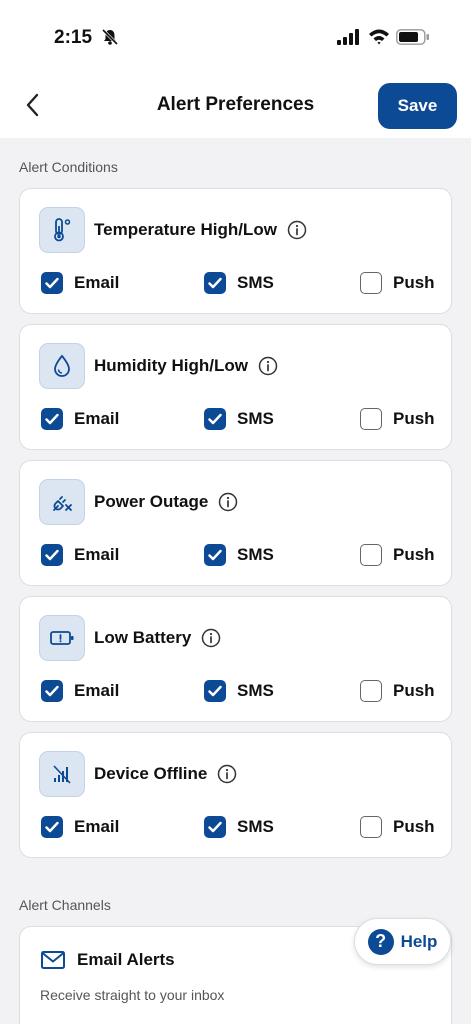 The image size is (471, 1024). Describe the element at coordinates (110, 37) in the screenshot. I see `bell-off-icon` at that location.